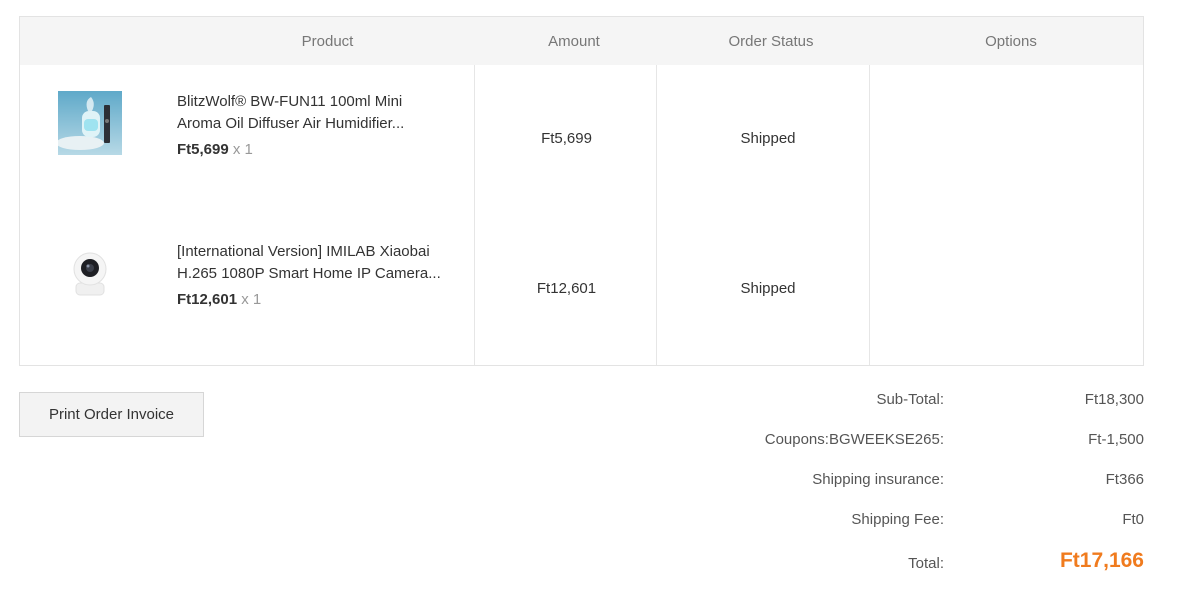 This screenshot has width=1184, height=603. Describe the element at coordinates (1011, 41) in the screenshot. I see `header-options: Options` at that location.